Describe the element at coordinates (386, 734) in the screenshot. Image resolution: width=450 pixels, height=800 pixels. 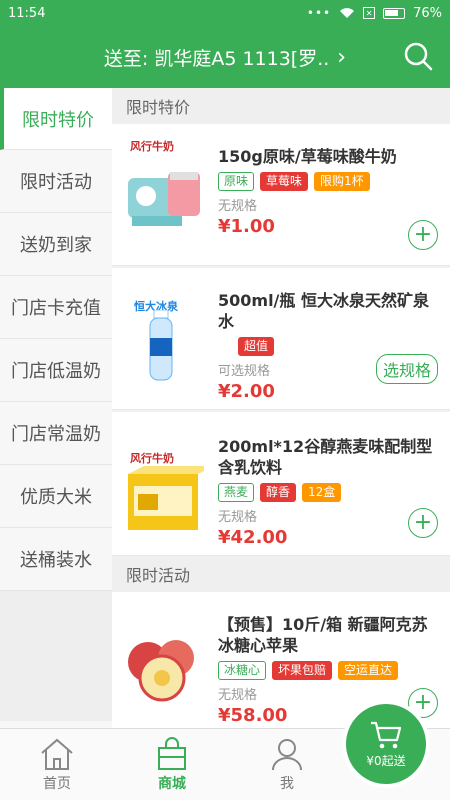
I see `cart-icon` at that location.